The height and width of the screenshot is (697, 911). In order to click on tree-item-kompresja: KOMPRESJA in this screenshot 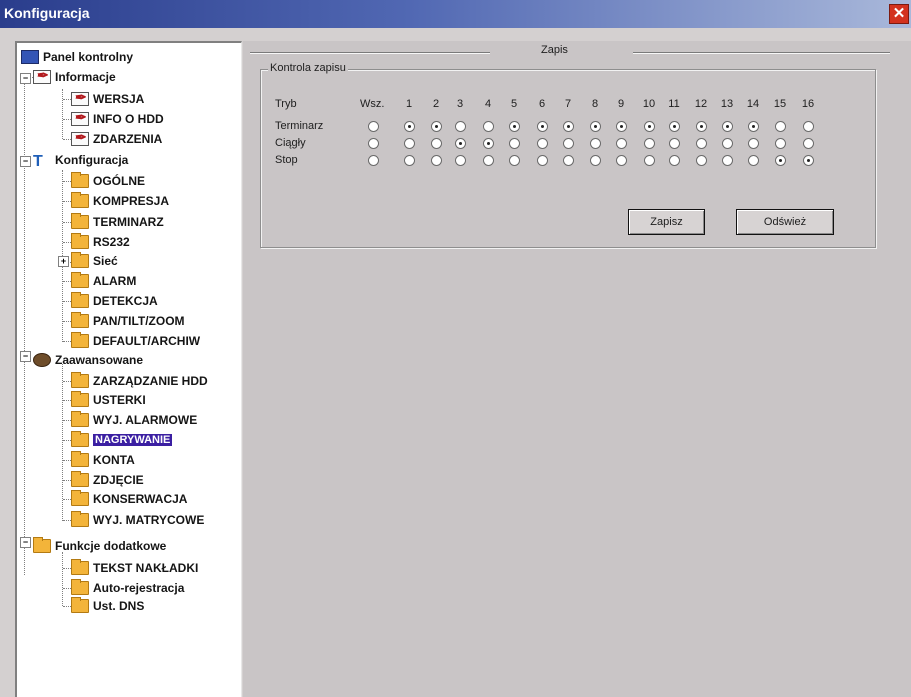, I will do `click(120, 201)`.